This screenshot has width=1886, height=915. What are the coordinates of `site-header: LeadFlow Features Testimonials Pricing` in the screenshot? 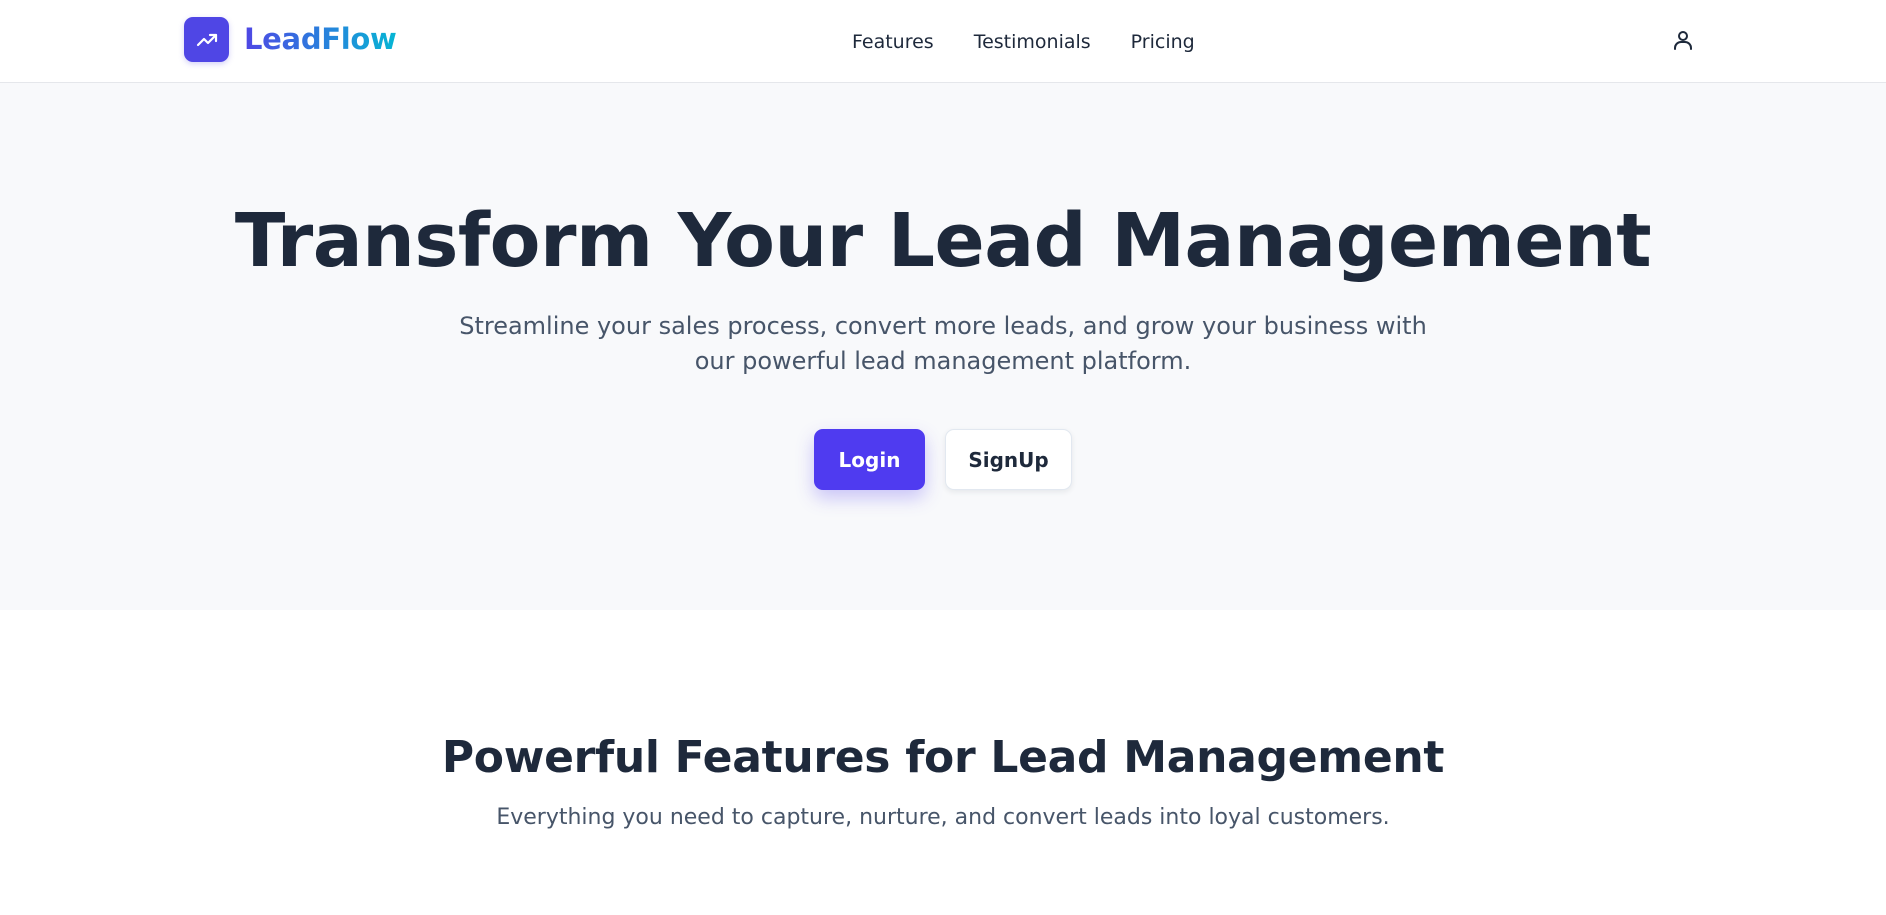 It's located at (943, 41).